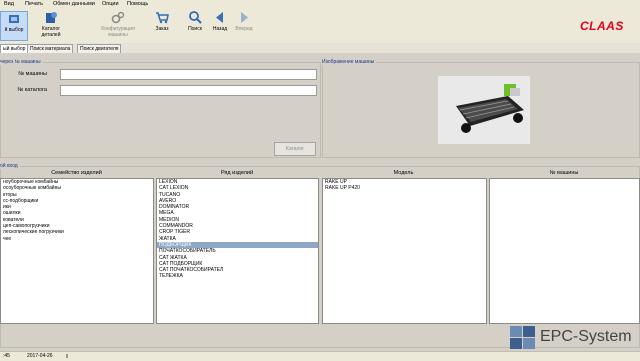 The width and height of the screenshot is (640, 361). Describe the element at coordinates (404, 251) in the screenshot. I see `model-list: RAKE UP RAKE UP P420` at that location.